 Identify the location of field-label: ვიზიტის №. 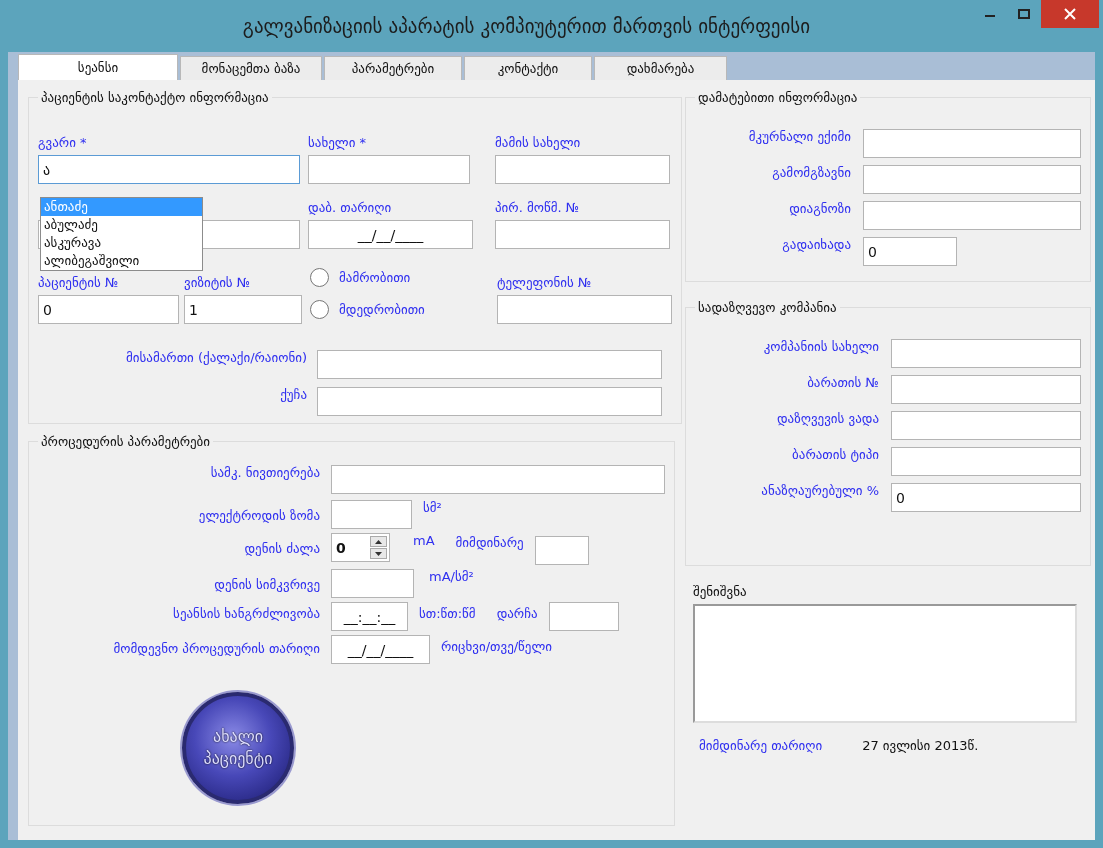
(218, 282).